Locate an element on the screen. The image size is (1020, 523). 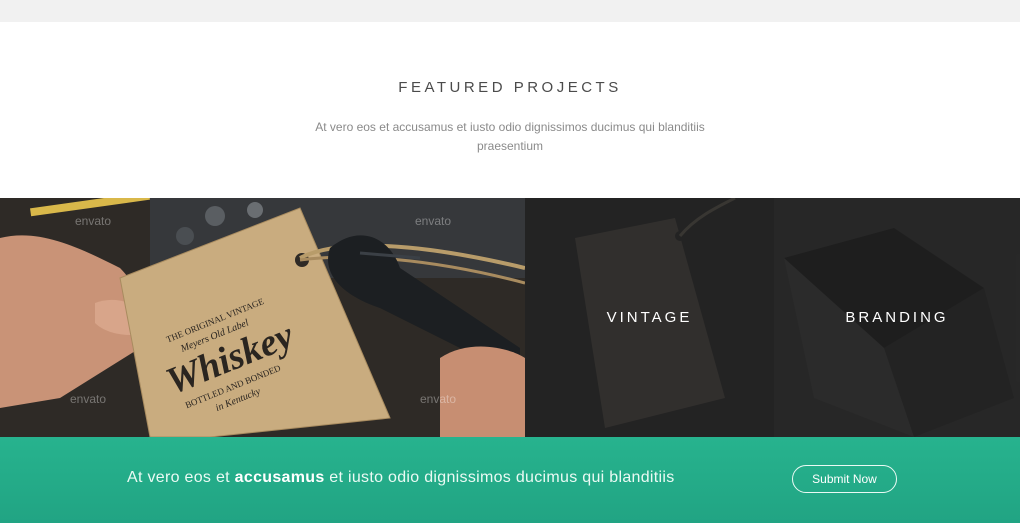
tile-label-vintage: VINTAGE is located at coordinates (649, 317).